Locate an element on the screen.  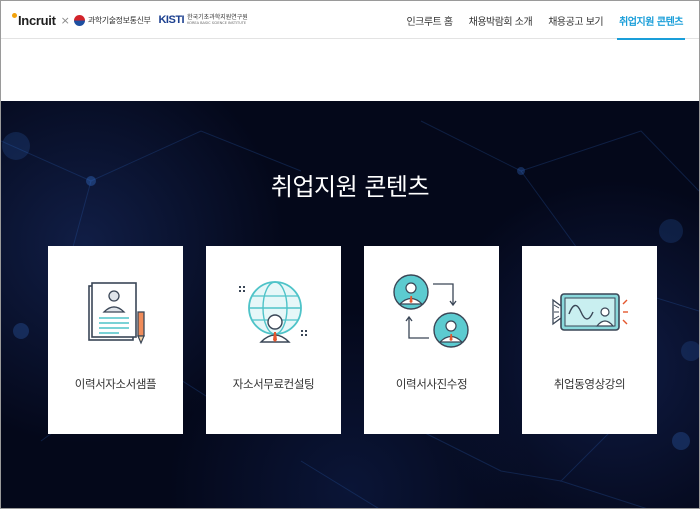
card-resume-sample: 이력서자소서샘플 is located at coordinates (115, 340).